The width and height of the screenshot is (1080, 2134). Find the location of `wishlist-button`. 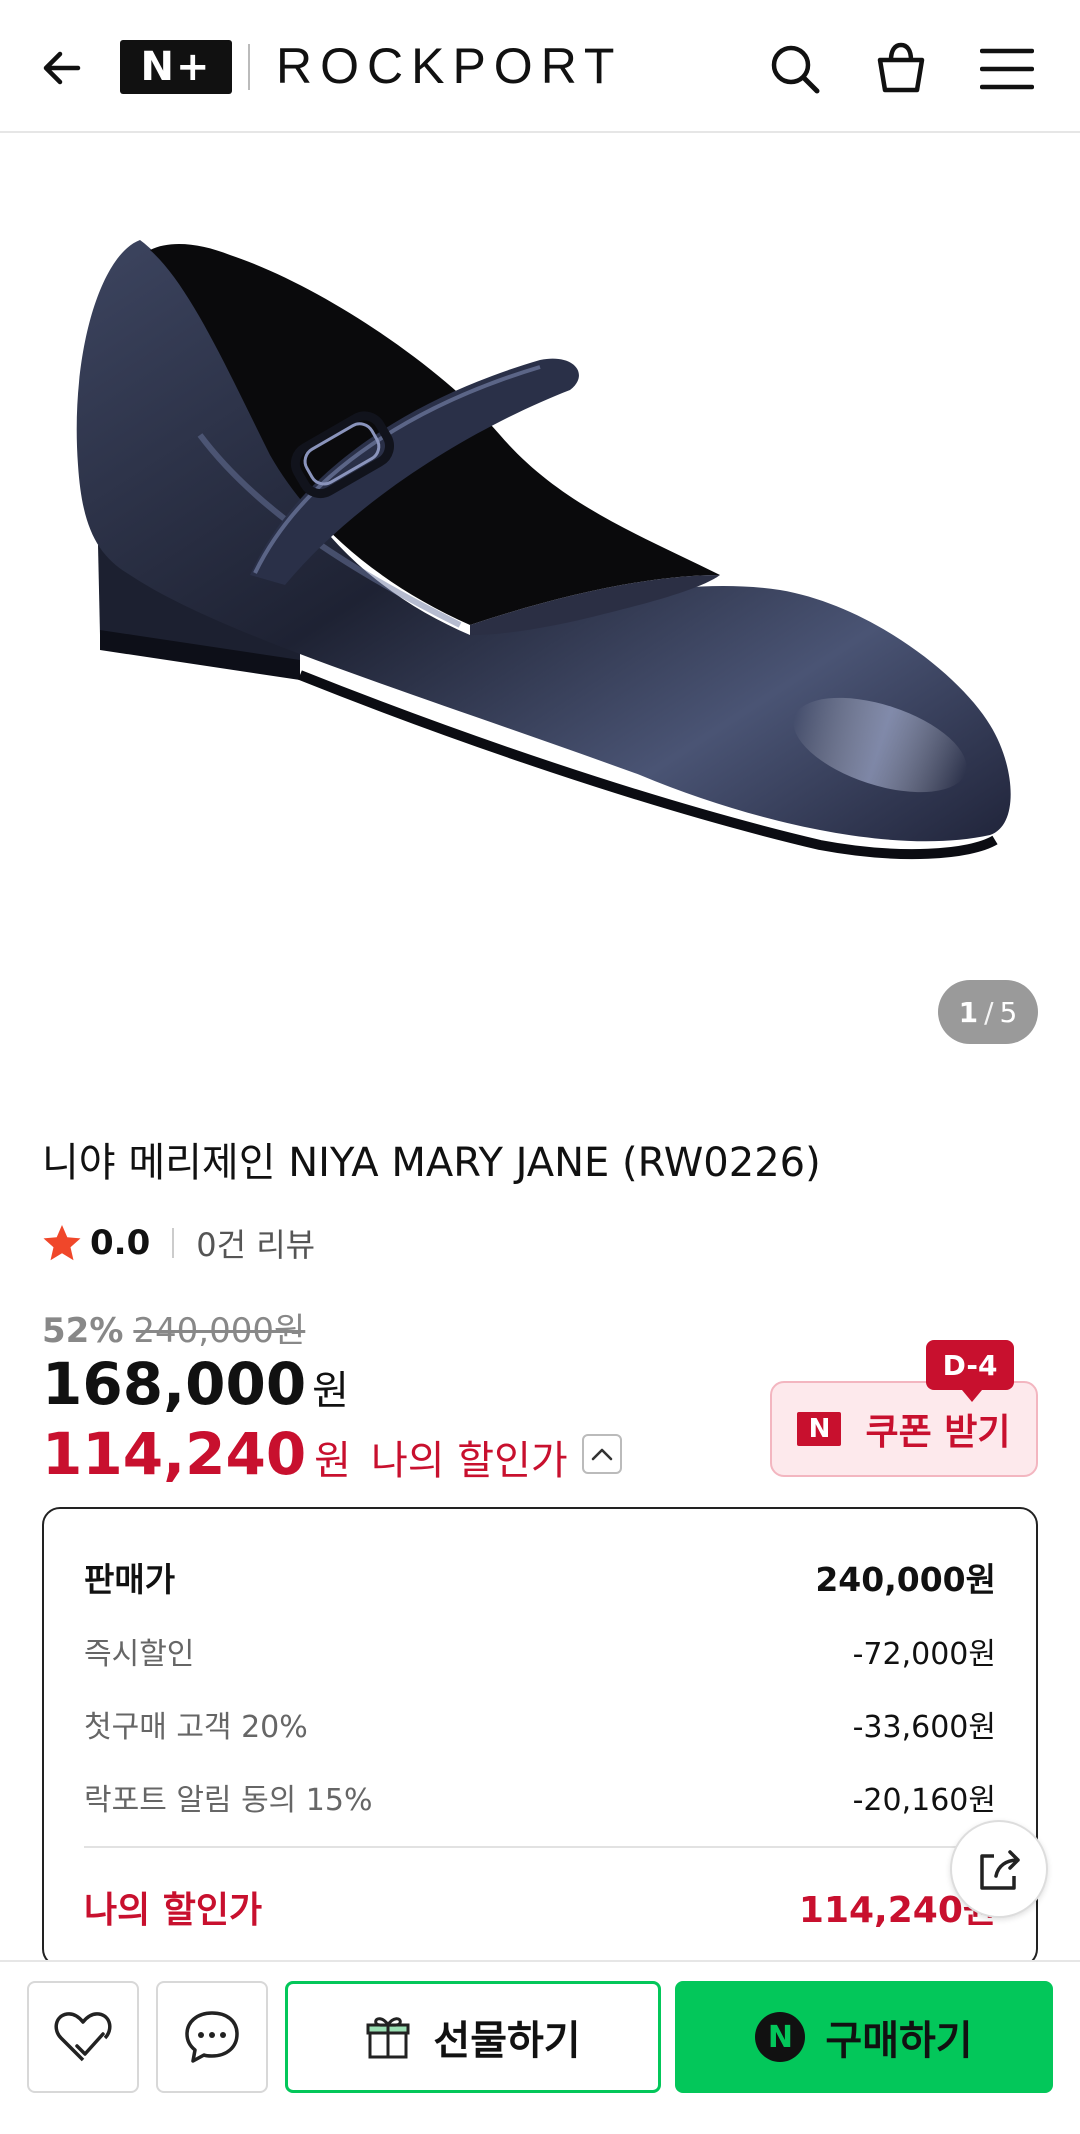

wishlist-button is located at coordinates (83, 2037).